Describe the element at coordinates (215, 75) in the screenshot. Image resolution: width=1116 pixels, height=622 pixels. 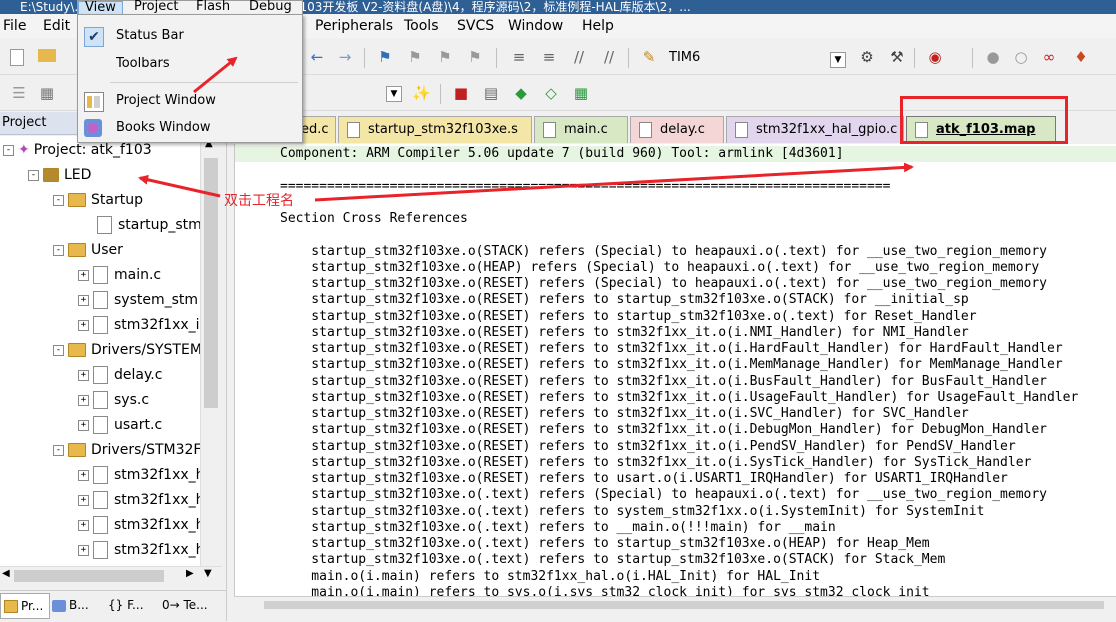
I see `arrow-to-project-window` at that location.